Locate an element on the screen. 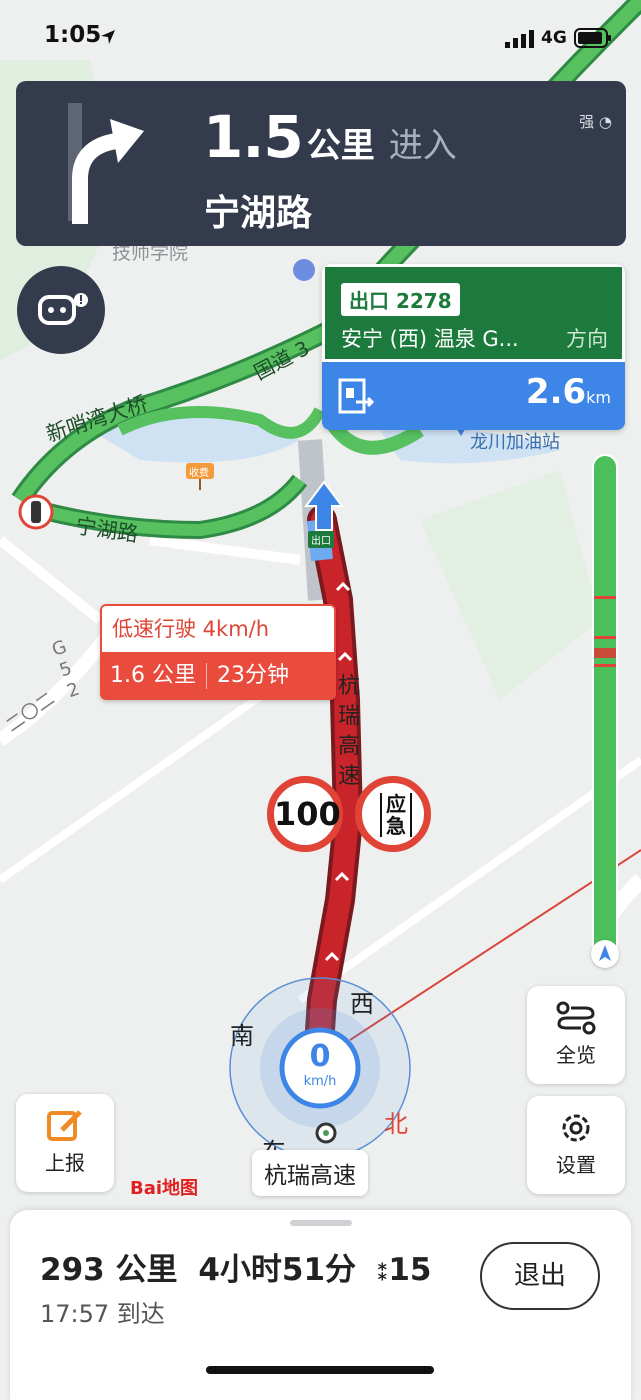 This screenshot has width=641, height=1400. map-label-toll: 收费 is located at coordinates (199, 473).